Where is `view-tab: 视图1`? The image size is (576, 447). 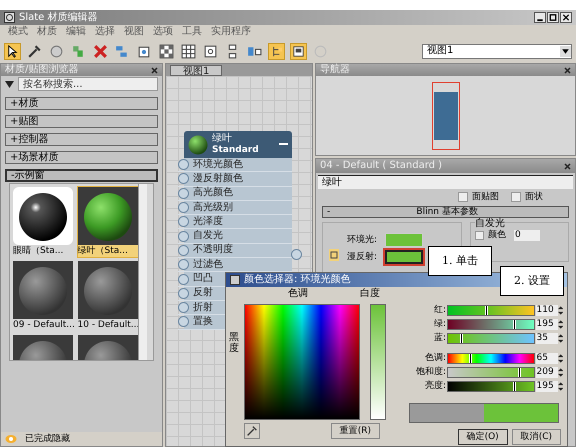
view-tab: 视图1 is located at coordinates (196, 70).